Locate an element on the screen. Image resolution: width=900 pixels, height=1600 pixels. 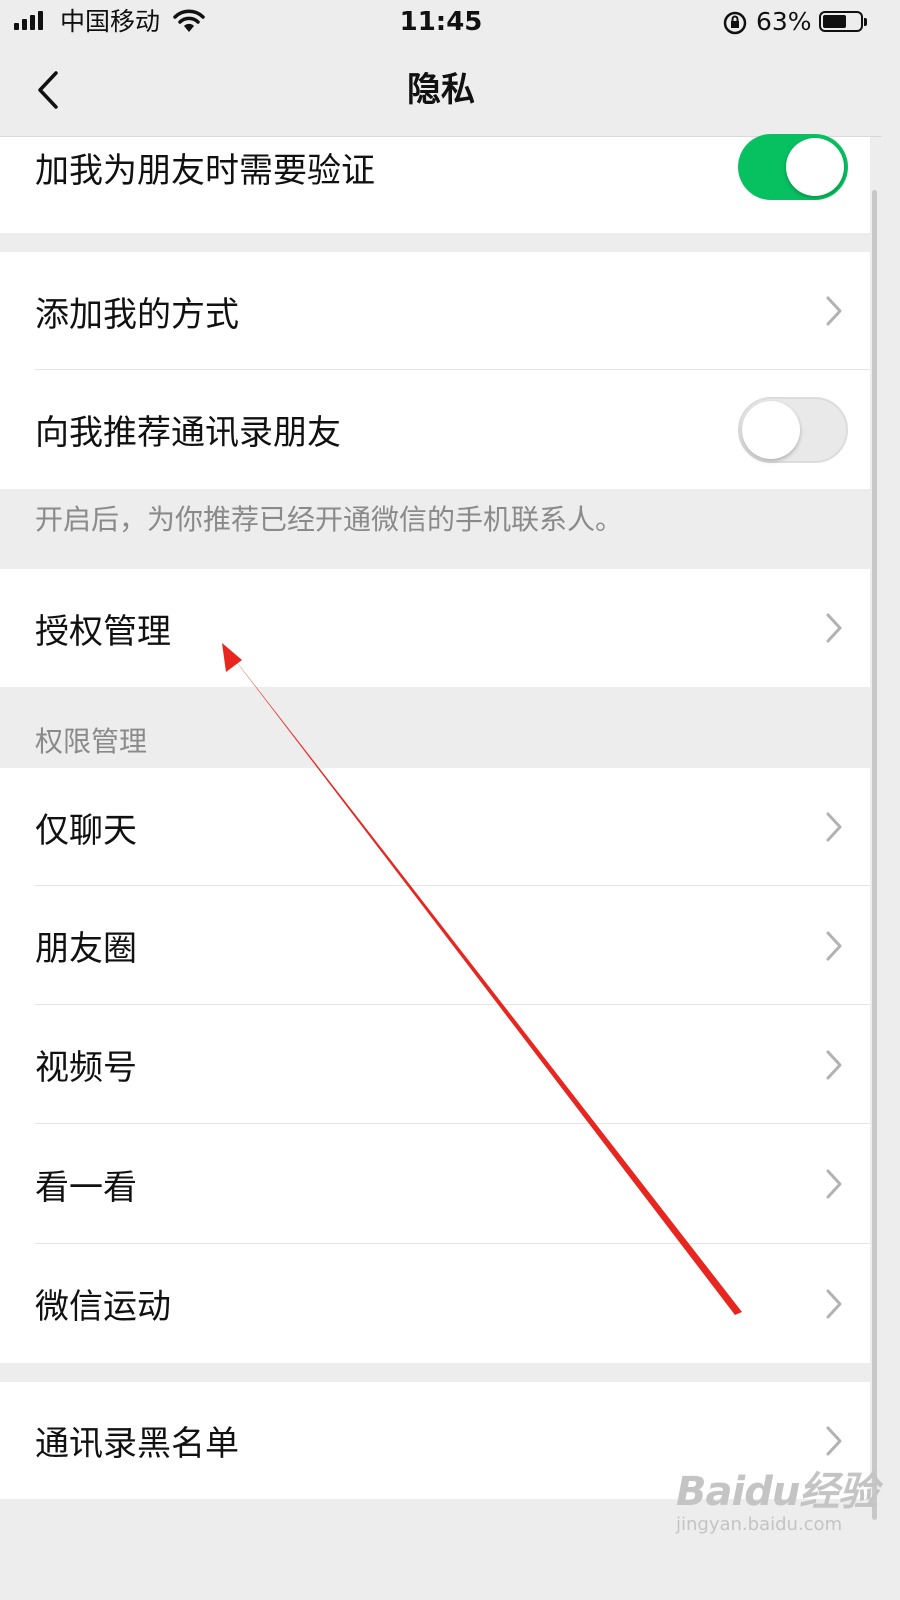
recommend-contacts-label: 向我推荐通讯录朋友 is located at coordinates (188, 433).